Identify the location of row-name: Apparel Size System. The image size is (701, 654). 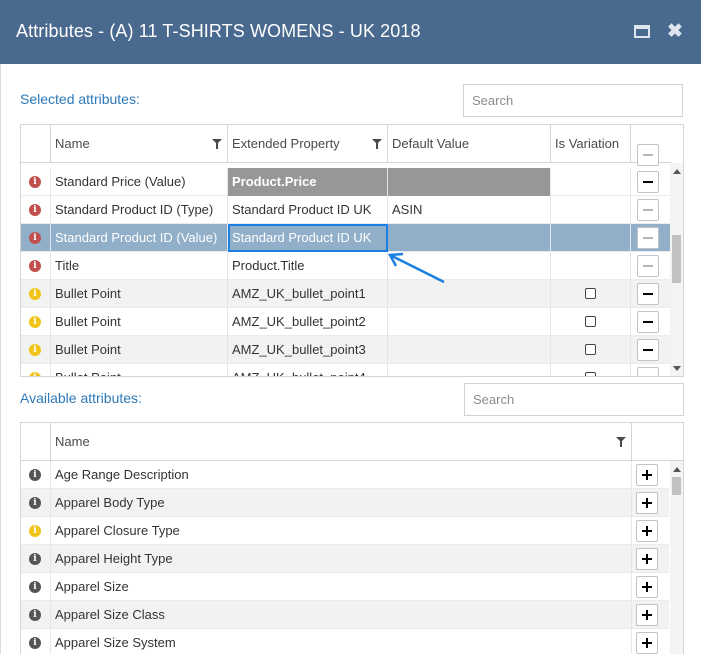
(341, 641).